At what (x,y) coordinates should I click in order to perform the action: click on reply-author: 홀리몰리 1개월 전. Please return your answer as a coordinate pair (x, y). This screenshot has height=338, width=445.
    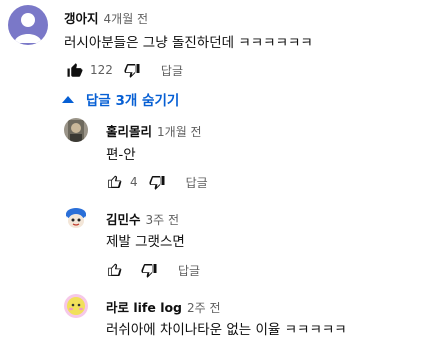
    Looking at the image, I should click on (154, 130).